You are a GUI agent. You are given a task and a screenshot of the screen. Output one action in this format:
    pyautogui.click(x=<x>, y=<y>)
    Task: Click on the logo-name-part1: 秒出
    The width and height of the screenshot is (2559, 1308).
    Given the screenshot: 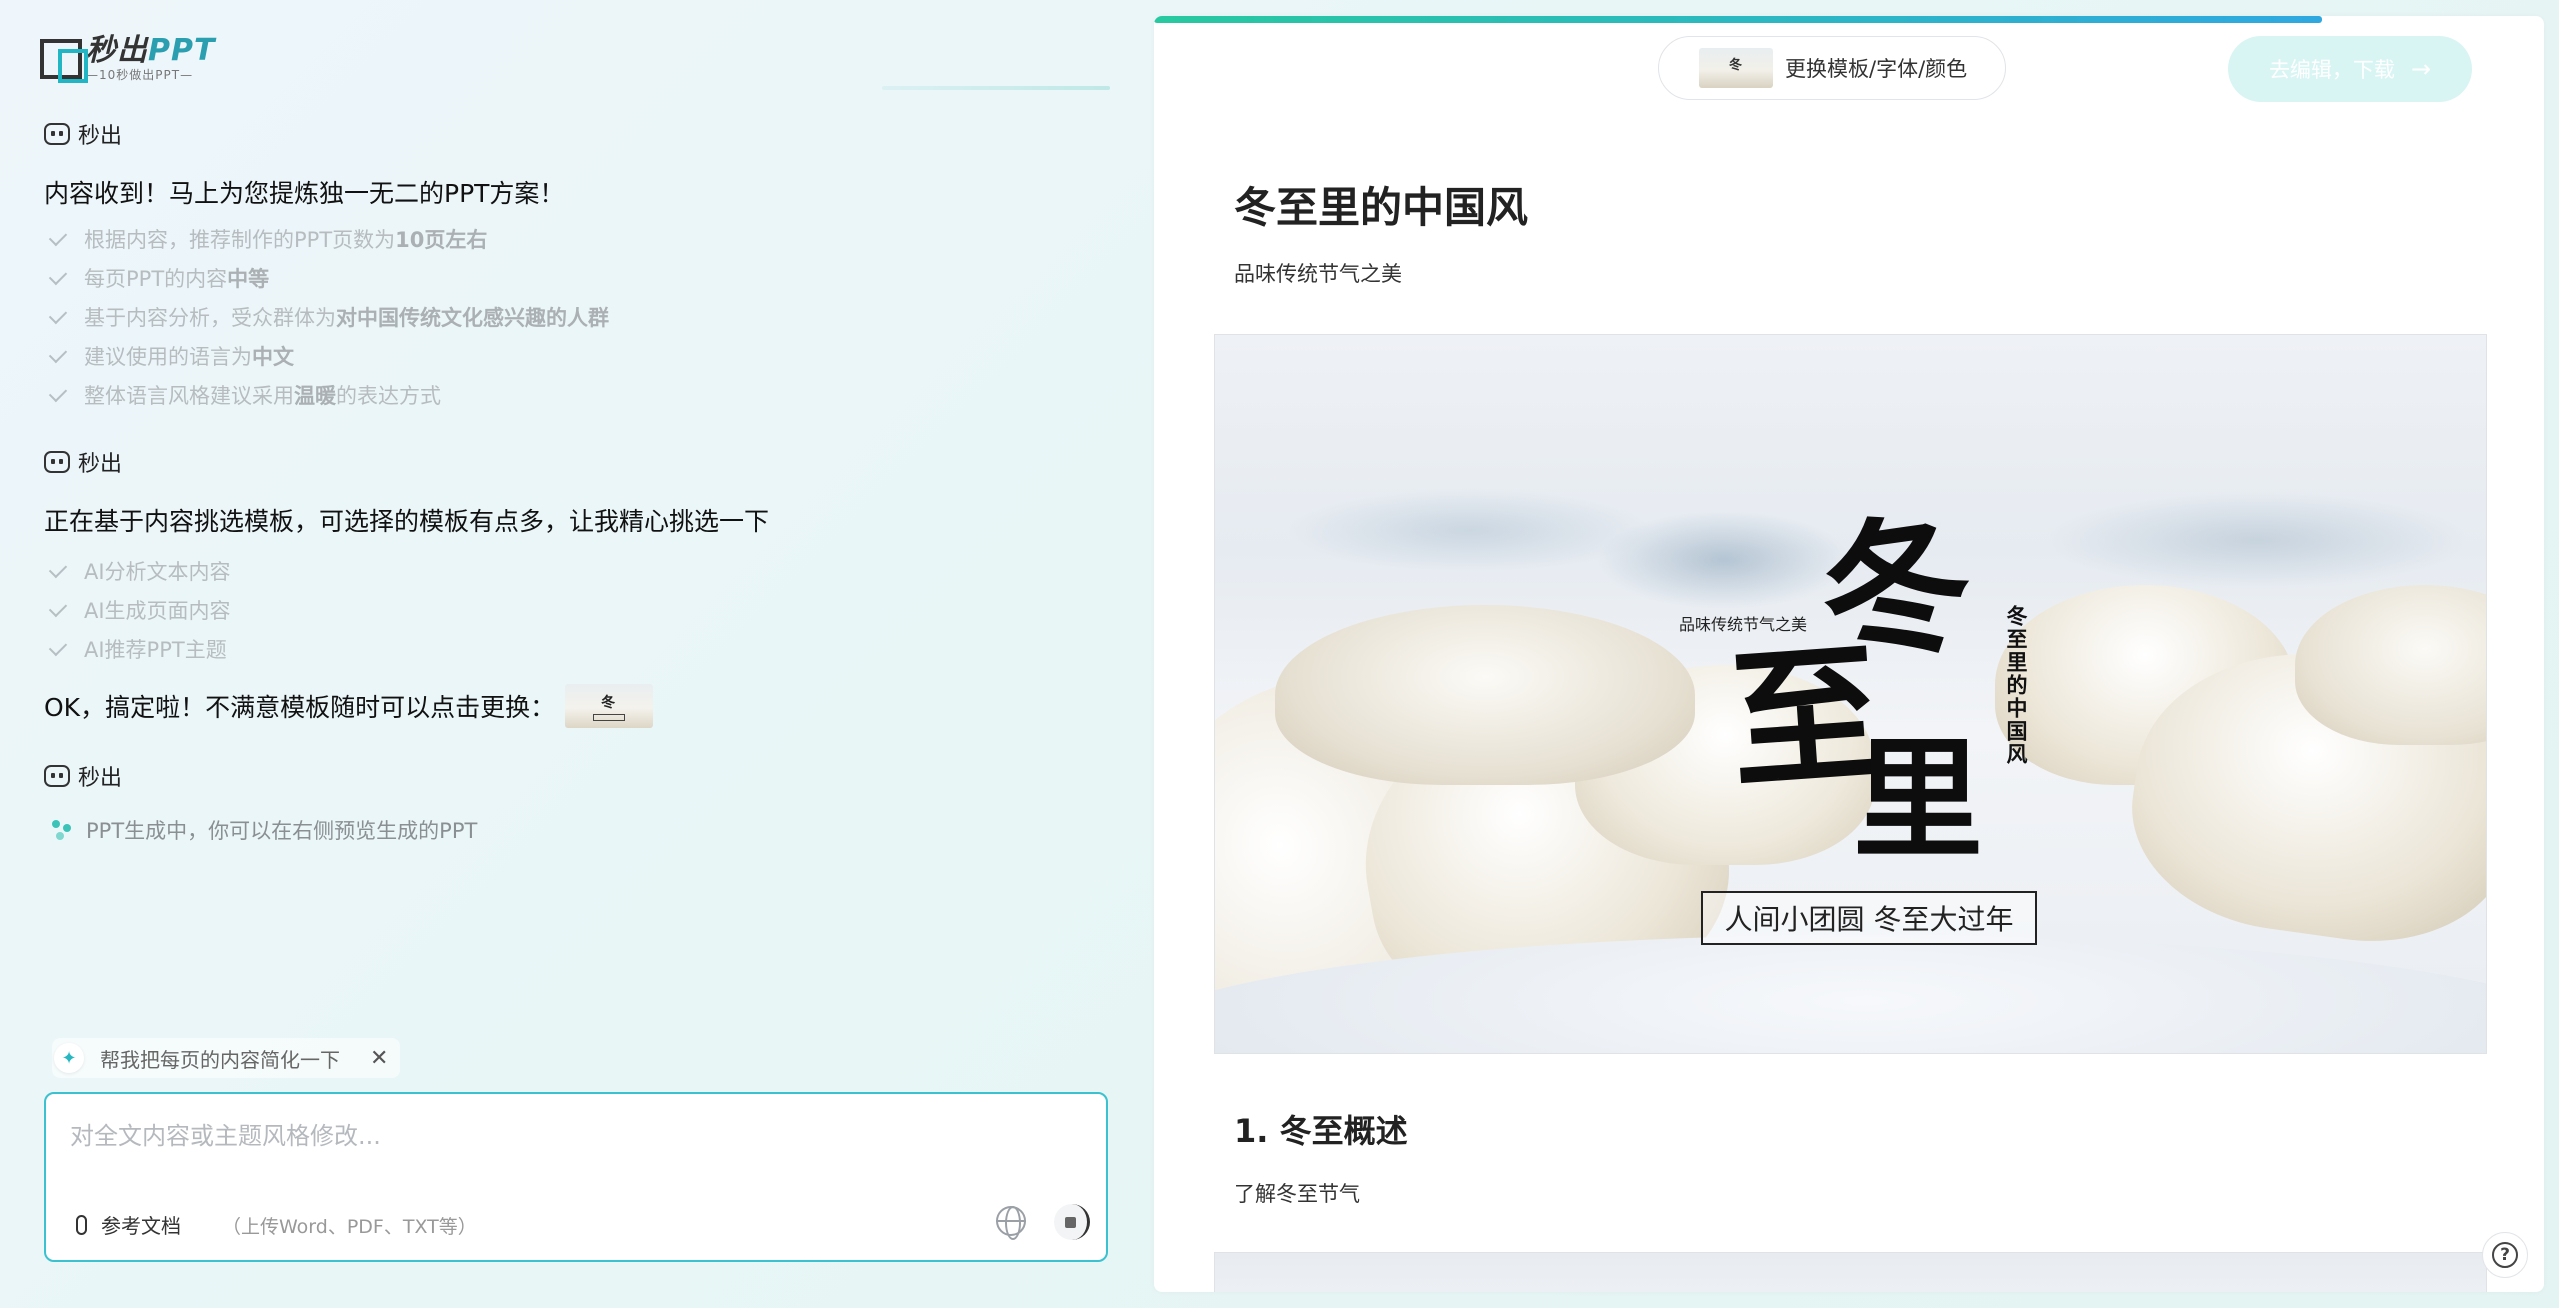 What is the action you would take?
    pyautogui.click(x=117, y=50)
    